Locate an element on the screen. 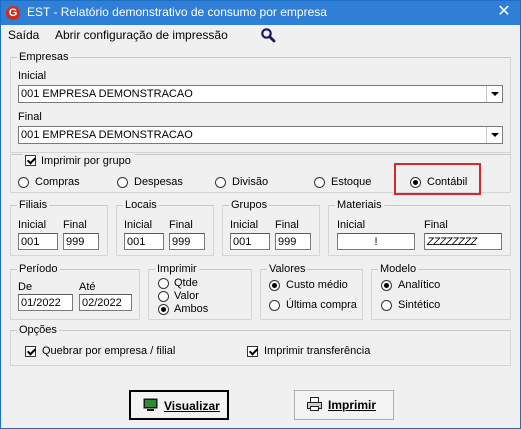  radio-custo-medio is located at coordinates (274, 285).